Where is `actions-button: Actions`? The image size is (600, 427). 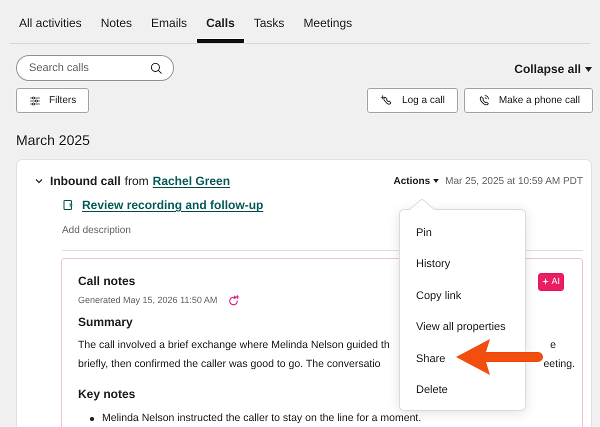
actions-button: Actions is located at coordinates (416, 181).